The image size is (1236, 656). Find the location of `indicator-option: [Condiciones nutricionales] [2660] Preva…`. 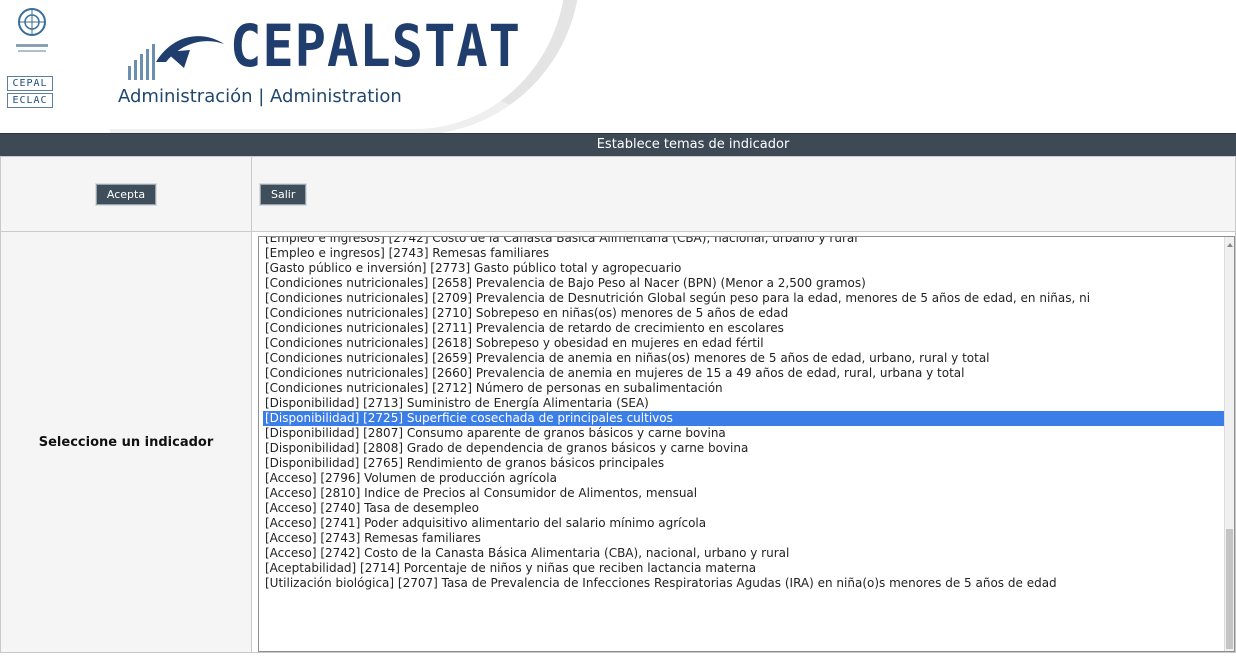

indicator-option: [Condiciones nutricionales] [2660] Preva… is located at coordinates (743, 373).